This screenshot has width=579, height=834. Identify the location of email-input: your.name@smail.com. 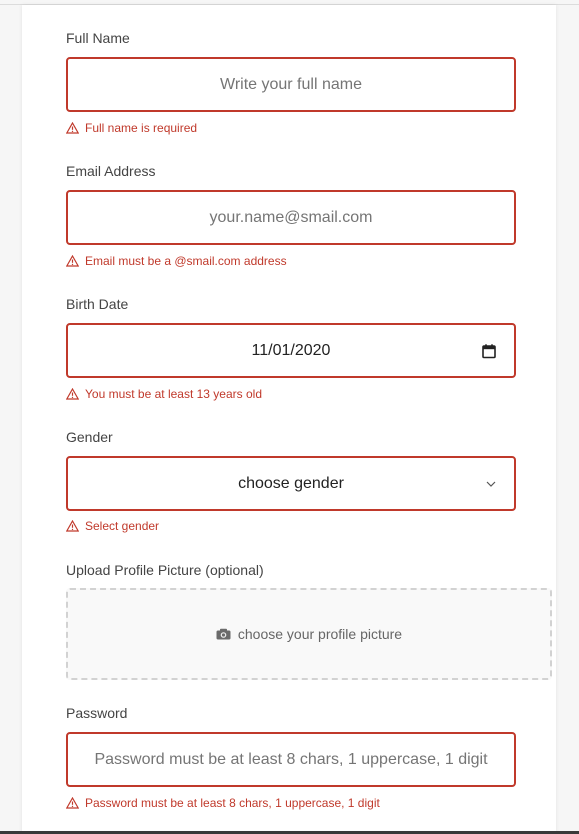
(291, 217).